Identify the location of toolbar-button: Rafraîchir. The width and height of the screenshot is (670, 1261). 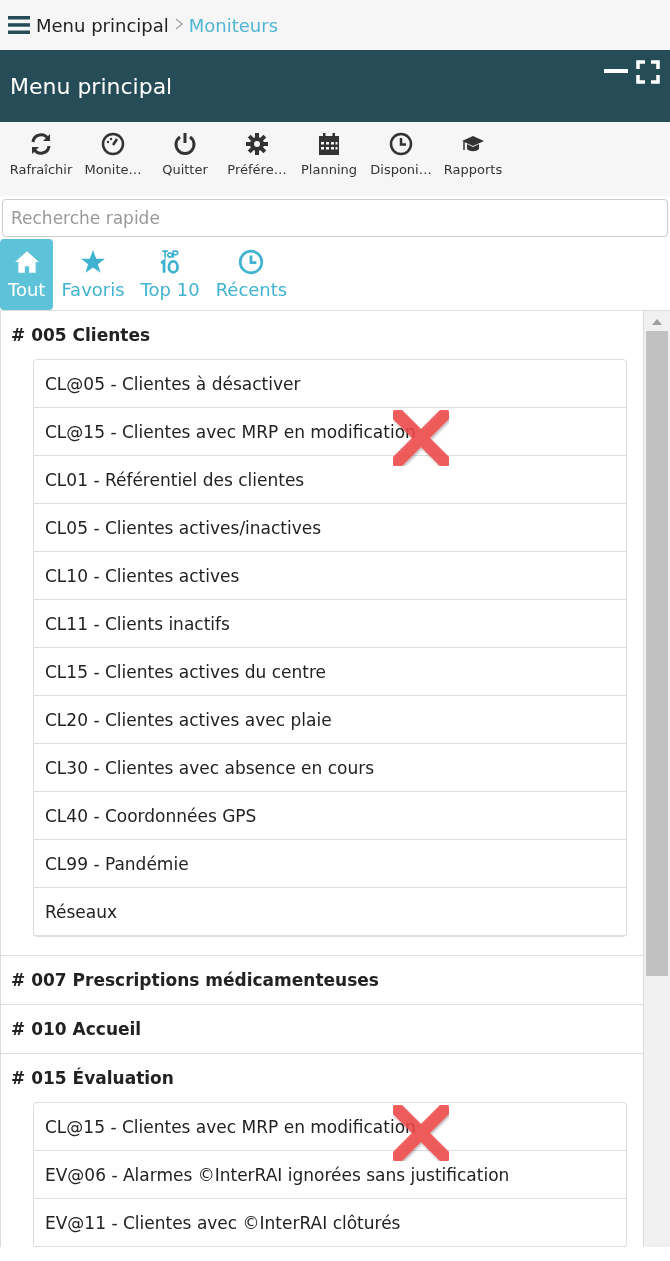
(41, 154).